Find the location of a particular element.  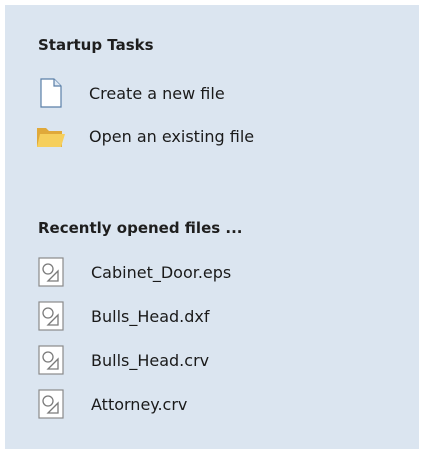

recent-file-label: Cabinet_Door.eps is located at coordinates (161, 272).